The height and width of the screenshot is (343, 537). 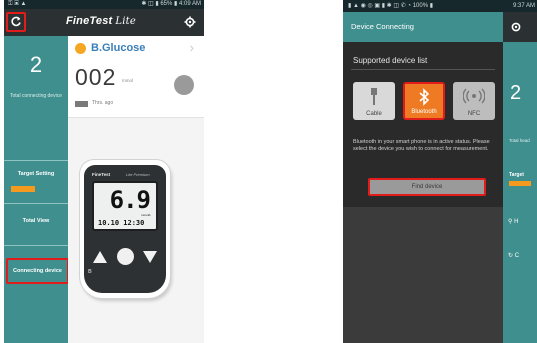 I want to click on strip-target-label: Target, so click(x=516, y=175).